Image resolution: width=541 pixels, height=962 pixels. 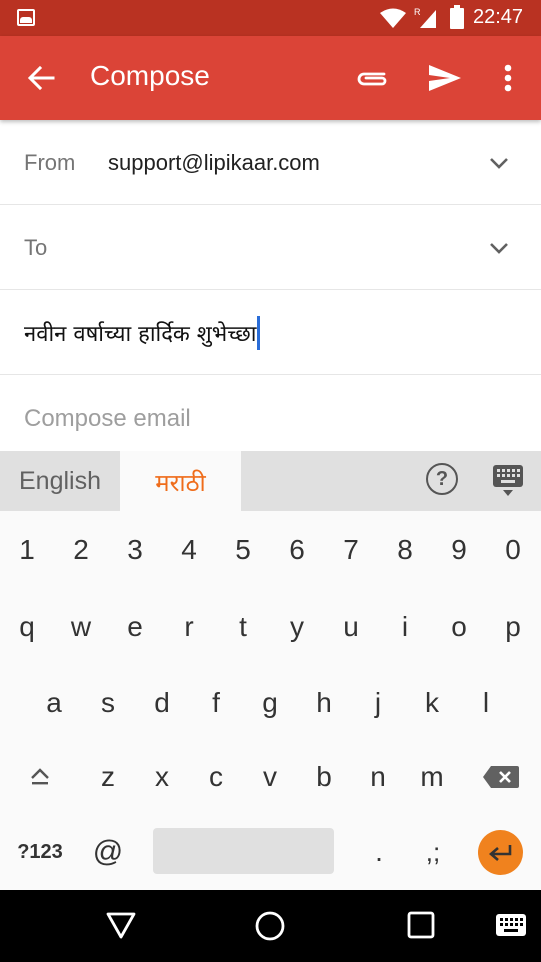 I want to click on tab-marathi: मराठी, so click(x=180, y=482).